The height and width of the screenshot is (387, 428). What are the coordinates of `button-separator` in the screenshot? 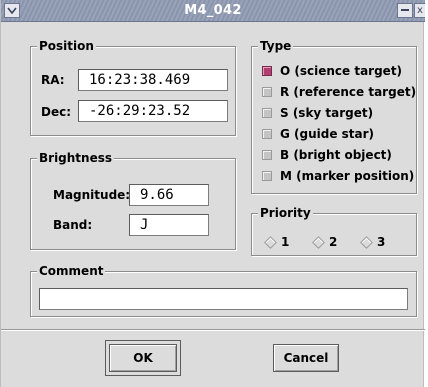 It's located at (213, 330).